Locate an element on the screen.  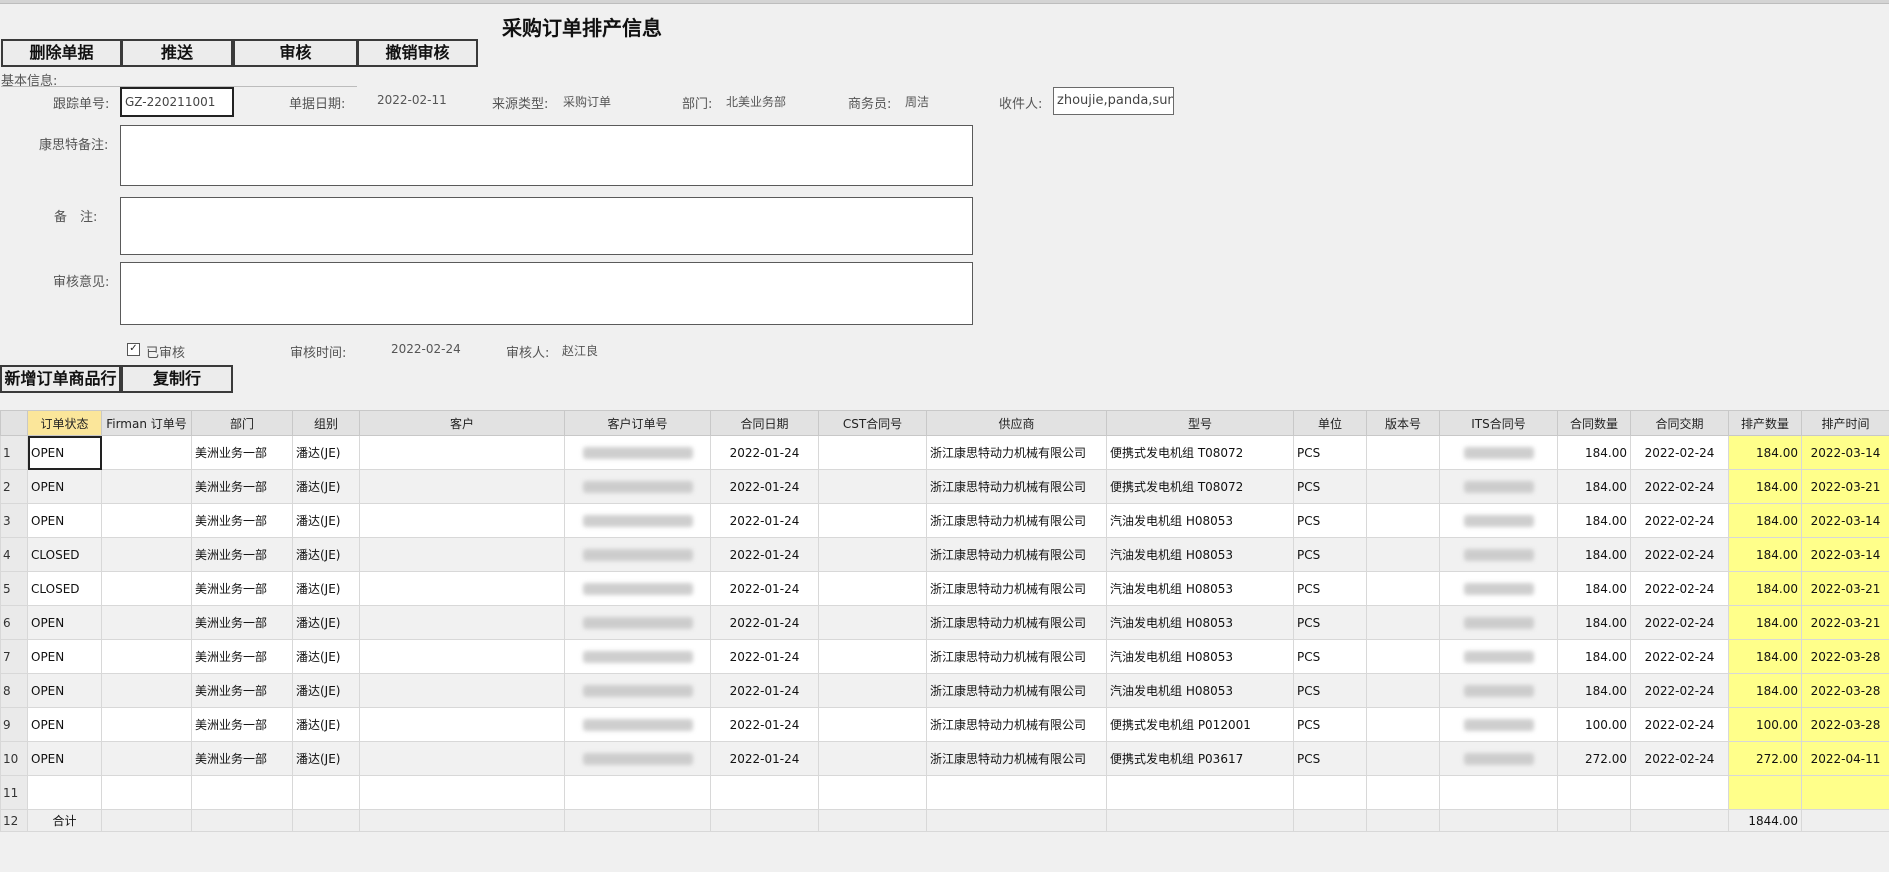
col-header-plan-qty: 排产数量 is located at coordinates (1765, 423).